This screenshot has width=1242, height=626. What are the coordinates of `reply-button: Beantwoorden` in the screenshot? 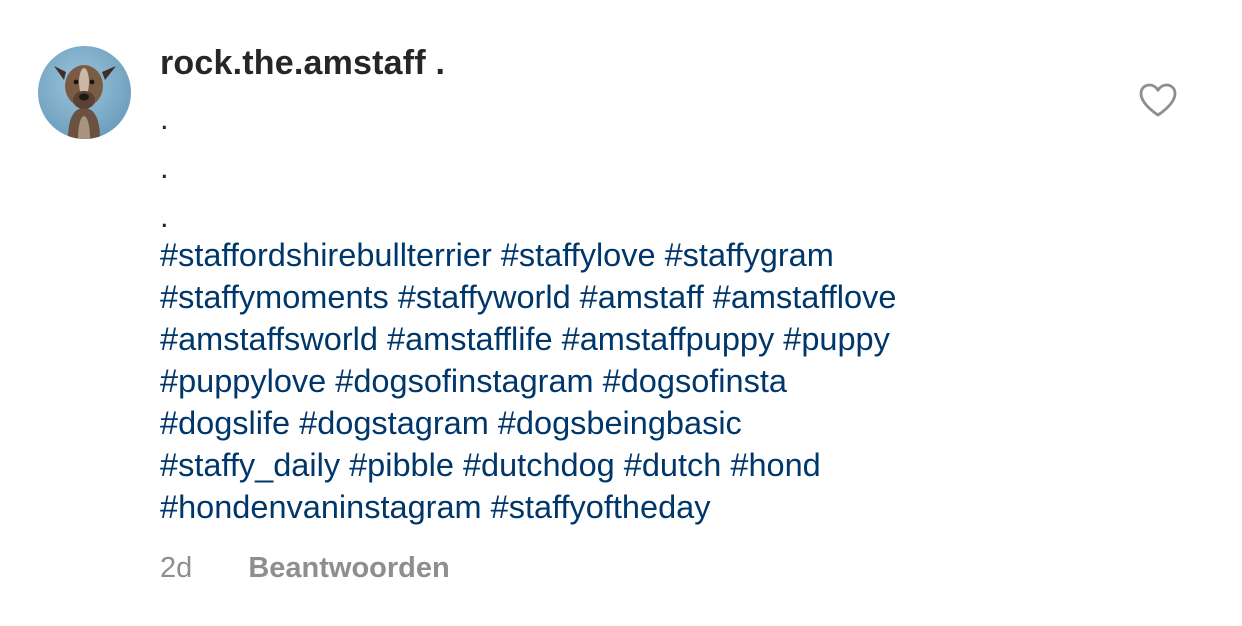 It's located at (348, 568).